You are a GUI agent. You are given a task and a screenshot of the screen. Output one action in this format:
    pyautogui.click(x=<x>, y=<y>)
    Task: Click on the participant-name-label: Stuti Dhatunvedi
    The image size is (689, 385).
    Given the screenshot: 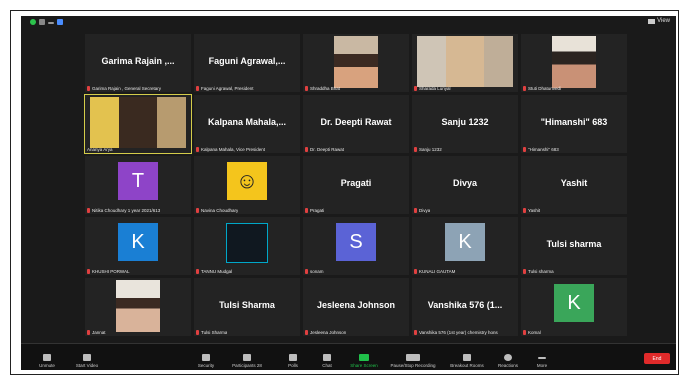 What is the action you would take?
    pyautogui.click(x=542, y=88)
    